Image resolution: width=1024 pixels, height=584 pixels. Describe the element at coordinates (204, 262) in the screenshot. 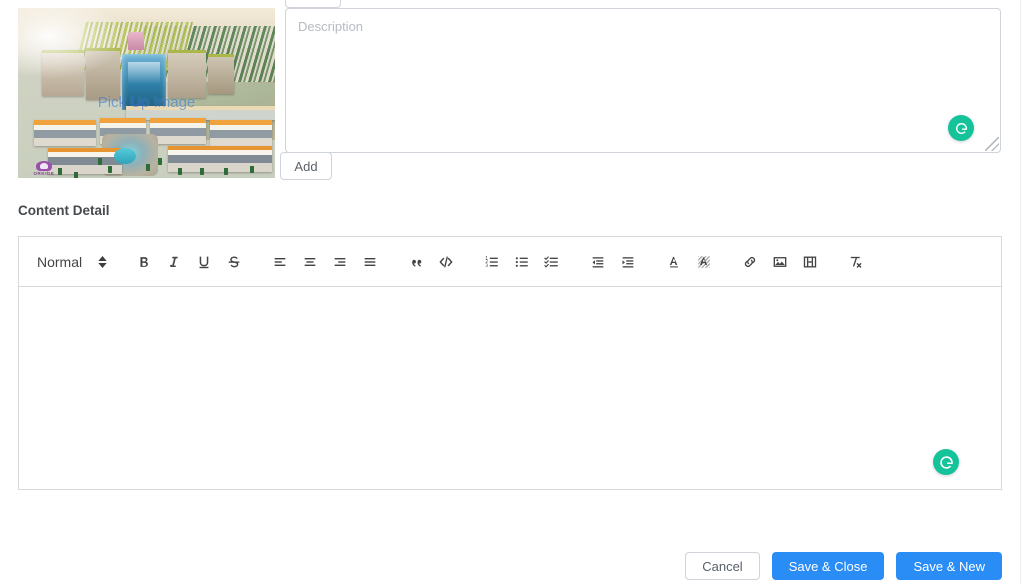

I see `underline-icon` at that location.